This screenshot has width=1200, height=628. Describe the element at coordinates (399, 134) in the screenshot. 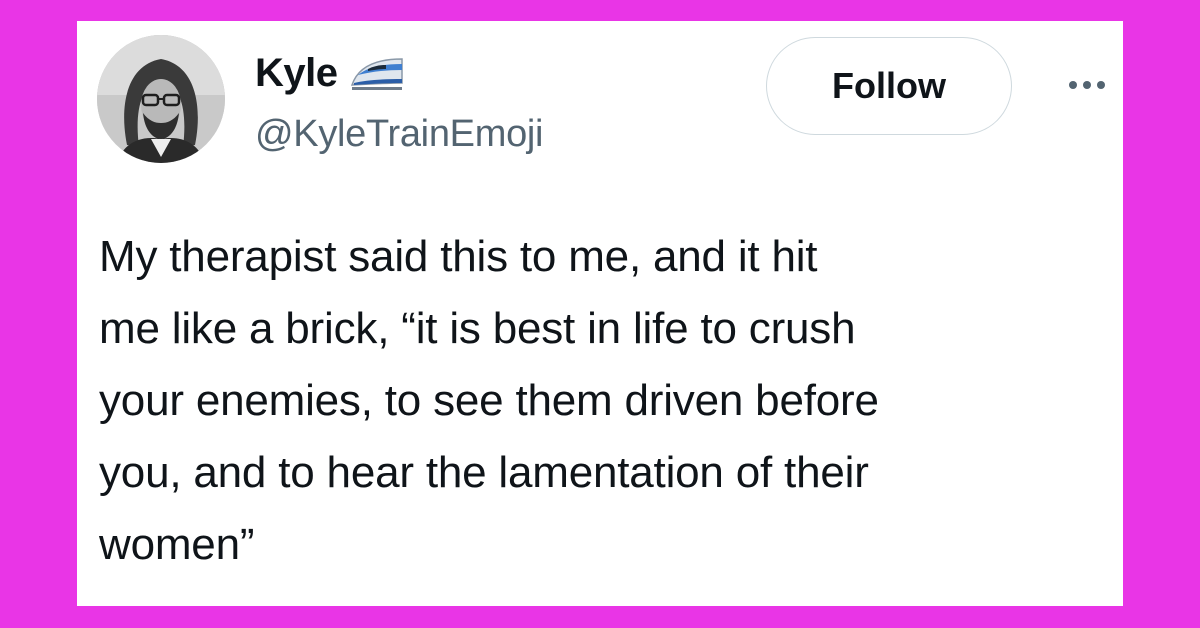

I see `user-handle: @KyleTrainEmoji` at that location.